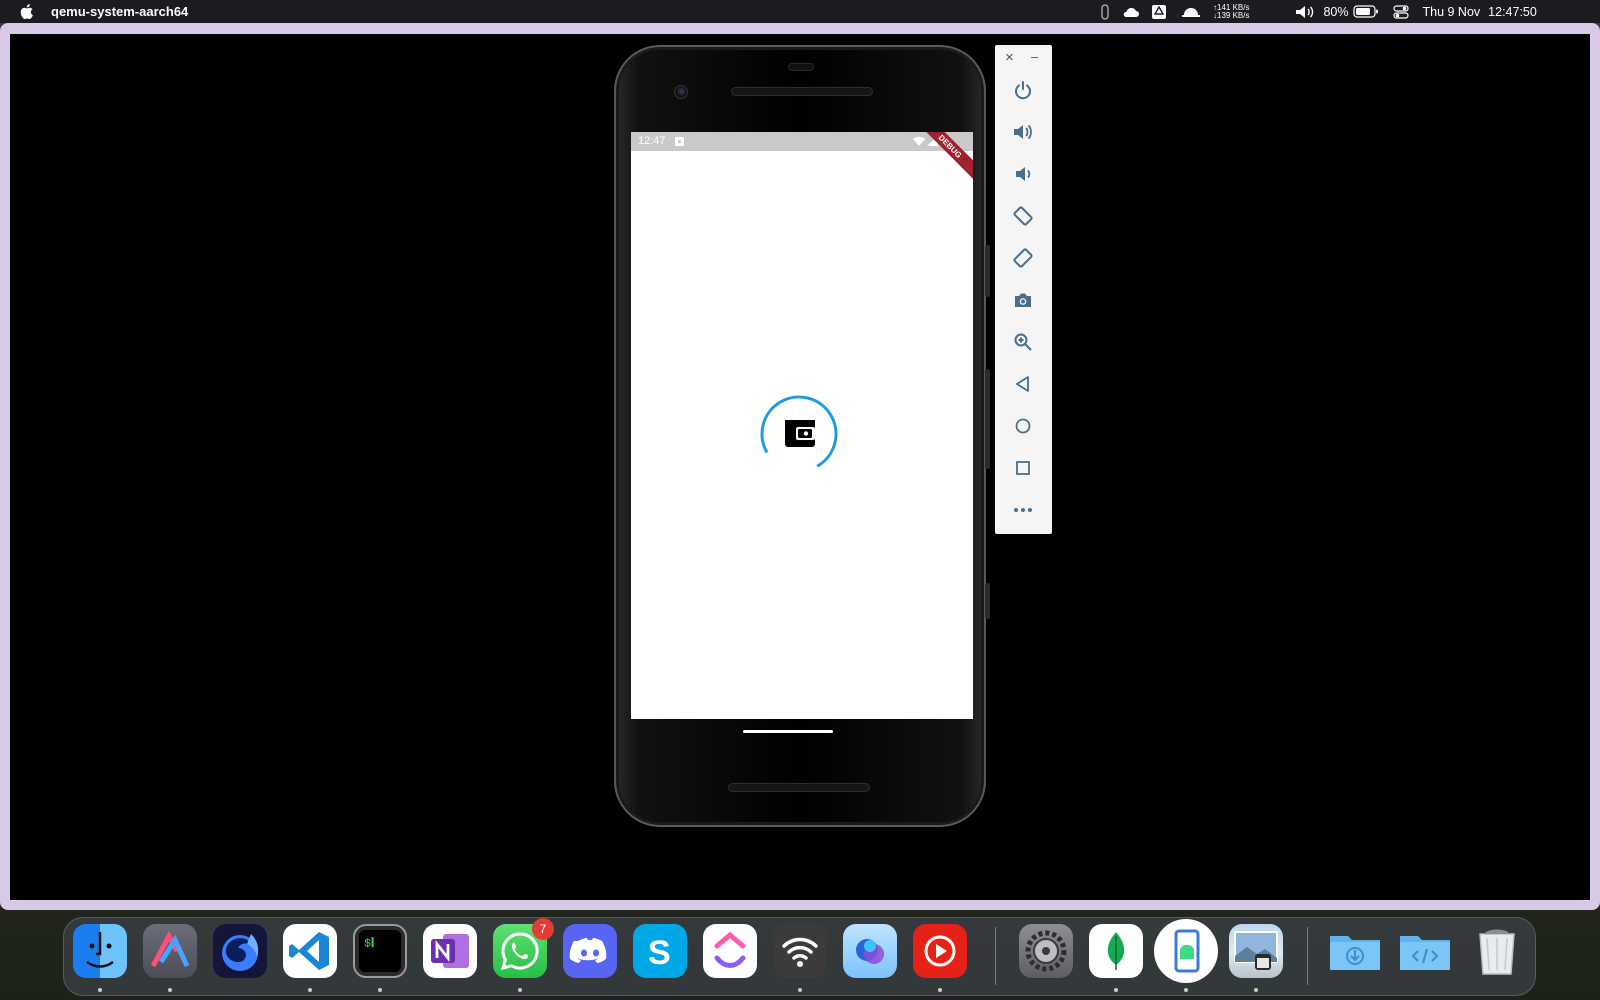  I want to click on apple-menu-icon, so click(26, 11).